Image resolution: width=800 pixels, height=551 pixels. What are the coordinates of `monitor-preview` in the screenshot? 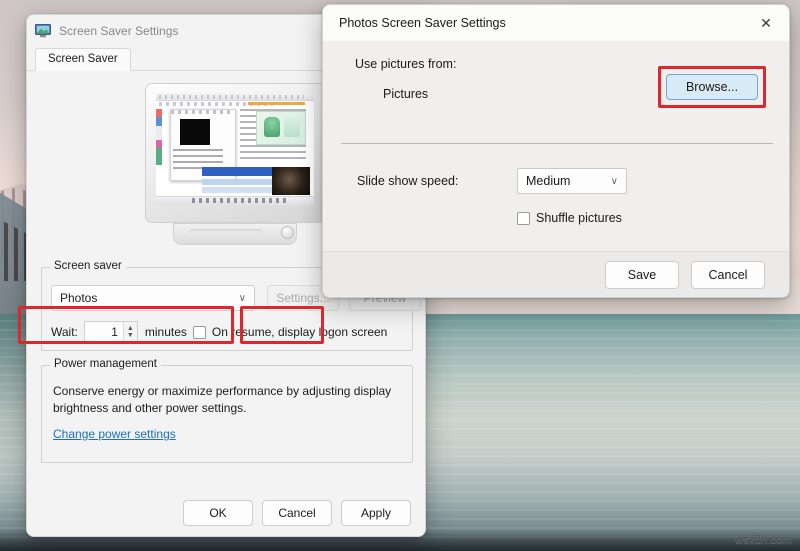 It's located at (235, 167).